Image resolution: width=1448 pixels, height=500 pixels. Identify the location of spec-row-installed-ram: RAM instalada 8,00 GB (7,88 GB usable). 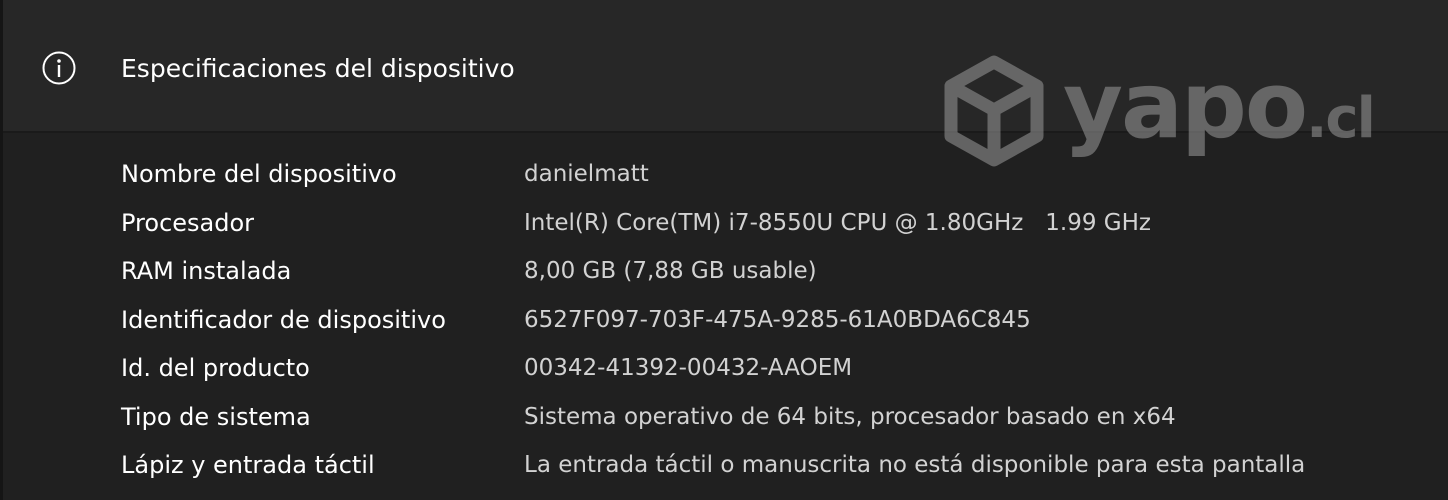
(771, 271).